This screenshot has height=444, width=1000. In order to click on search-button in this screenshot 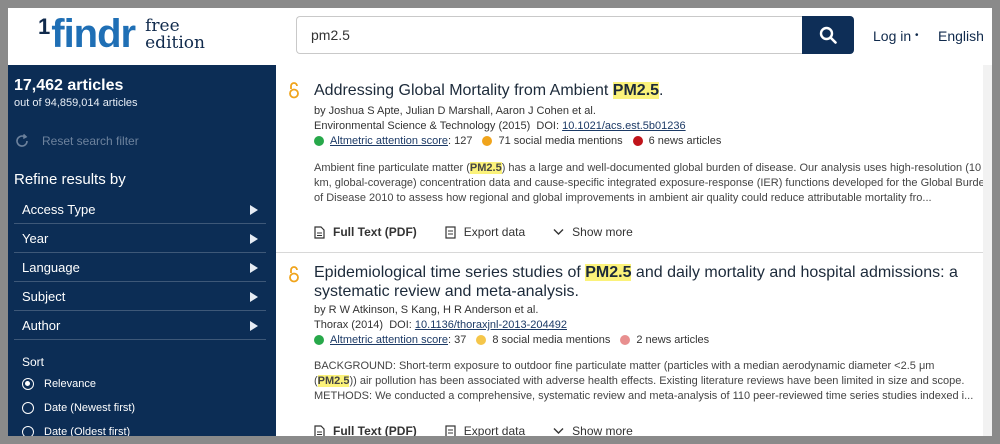, I will do `click(828, 35)`.